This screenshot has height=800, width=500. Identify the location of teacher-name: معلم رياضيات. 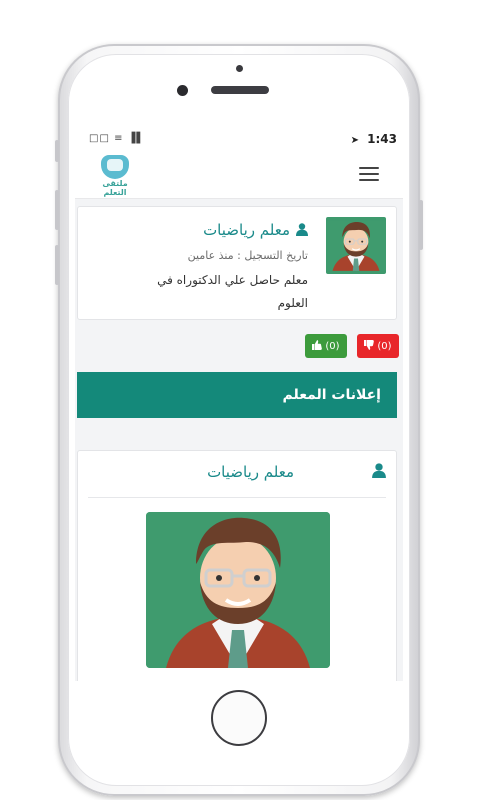
(255, 230).